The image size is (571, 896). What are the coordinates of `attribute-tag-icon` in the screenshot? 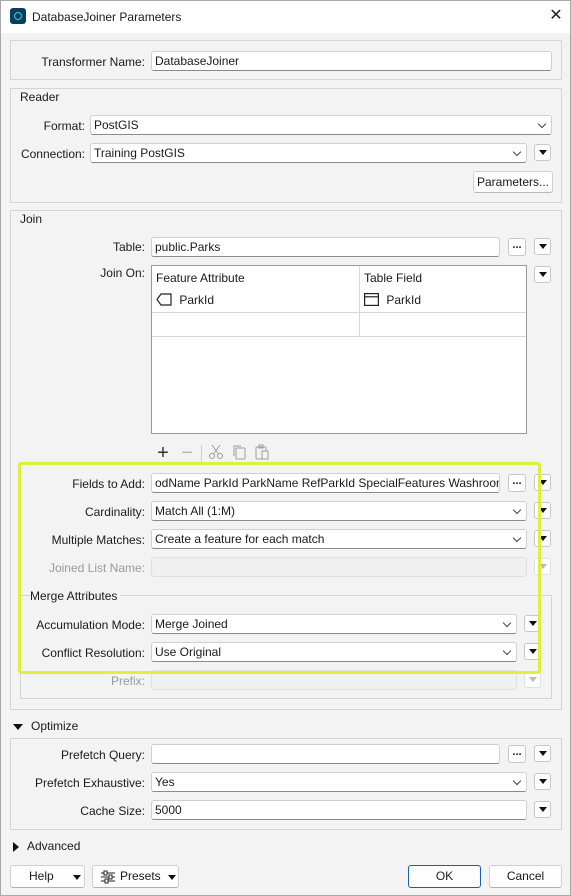 It's located at (164, 299).